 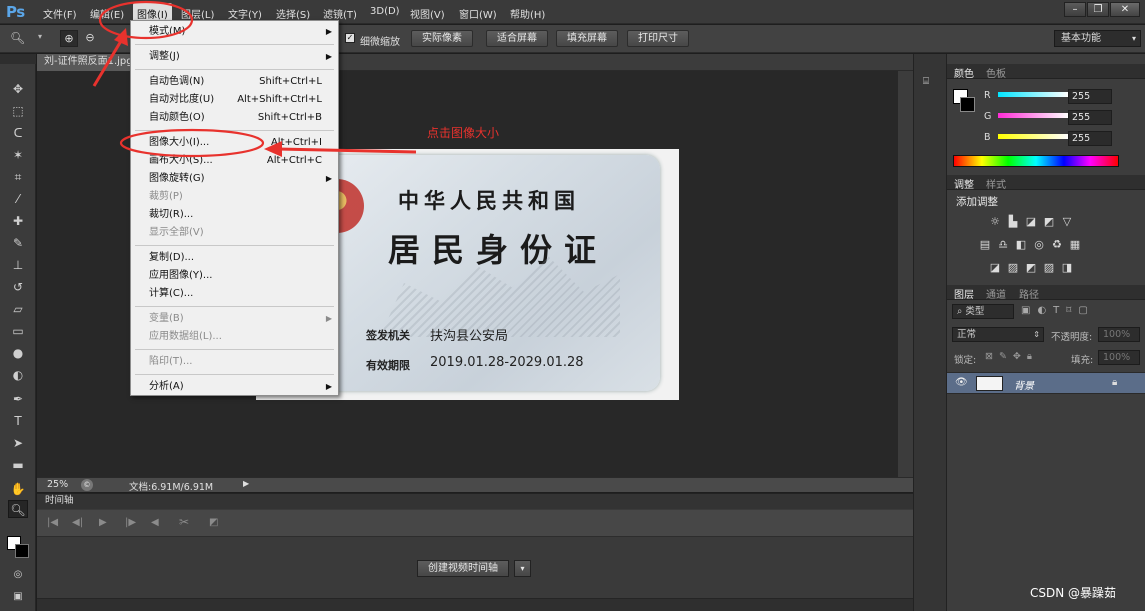 I want to click on transition-icon: ◩, so click(x=213, y=522).